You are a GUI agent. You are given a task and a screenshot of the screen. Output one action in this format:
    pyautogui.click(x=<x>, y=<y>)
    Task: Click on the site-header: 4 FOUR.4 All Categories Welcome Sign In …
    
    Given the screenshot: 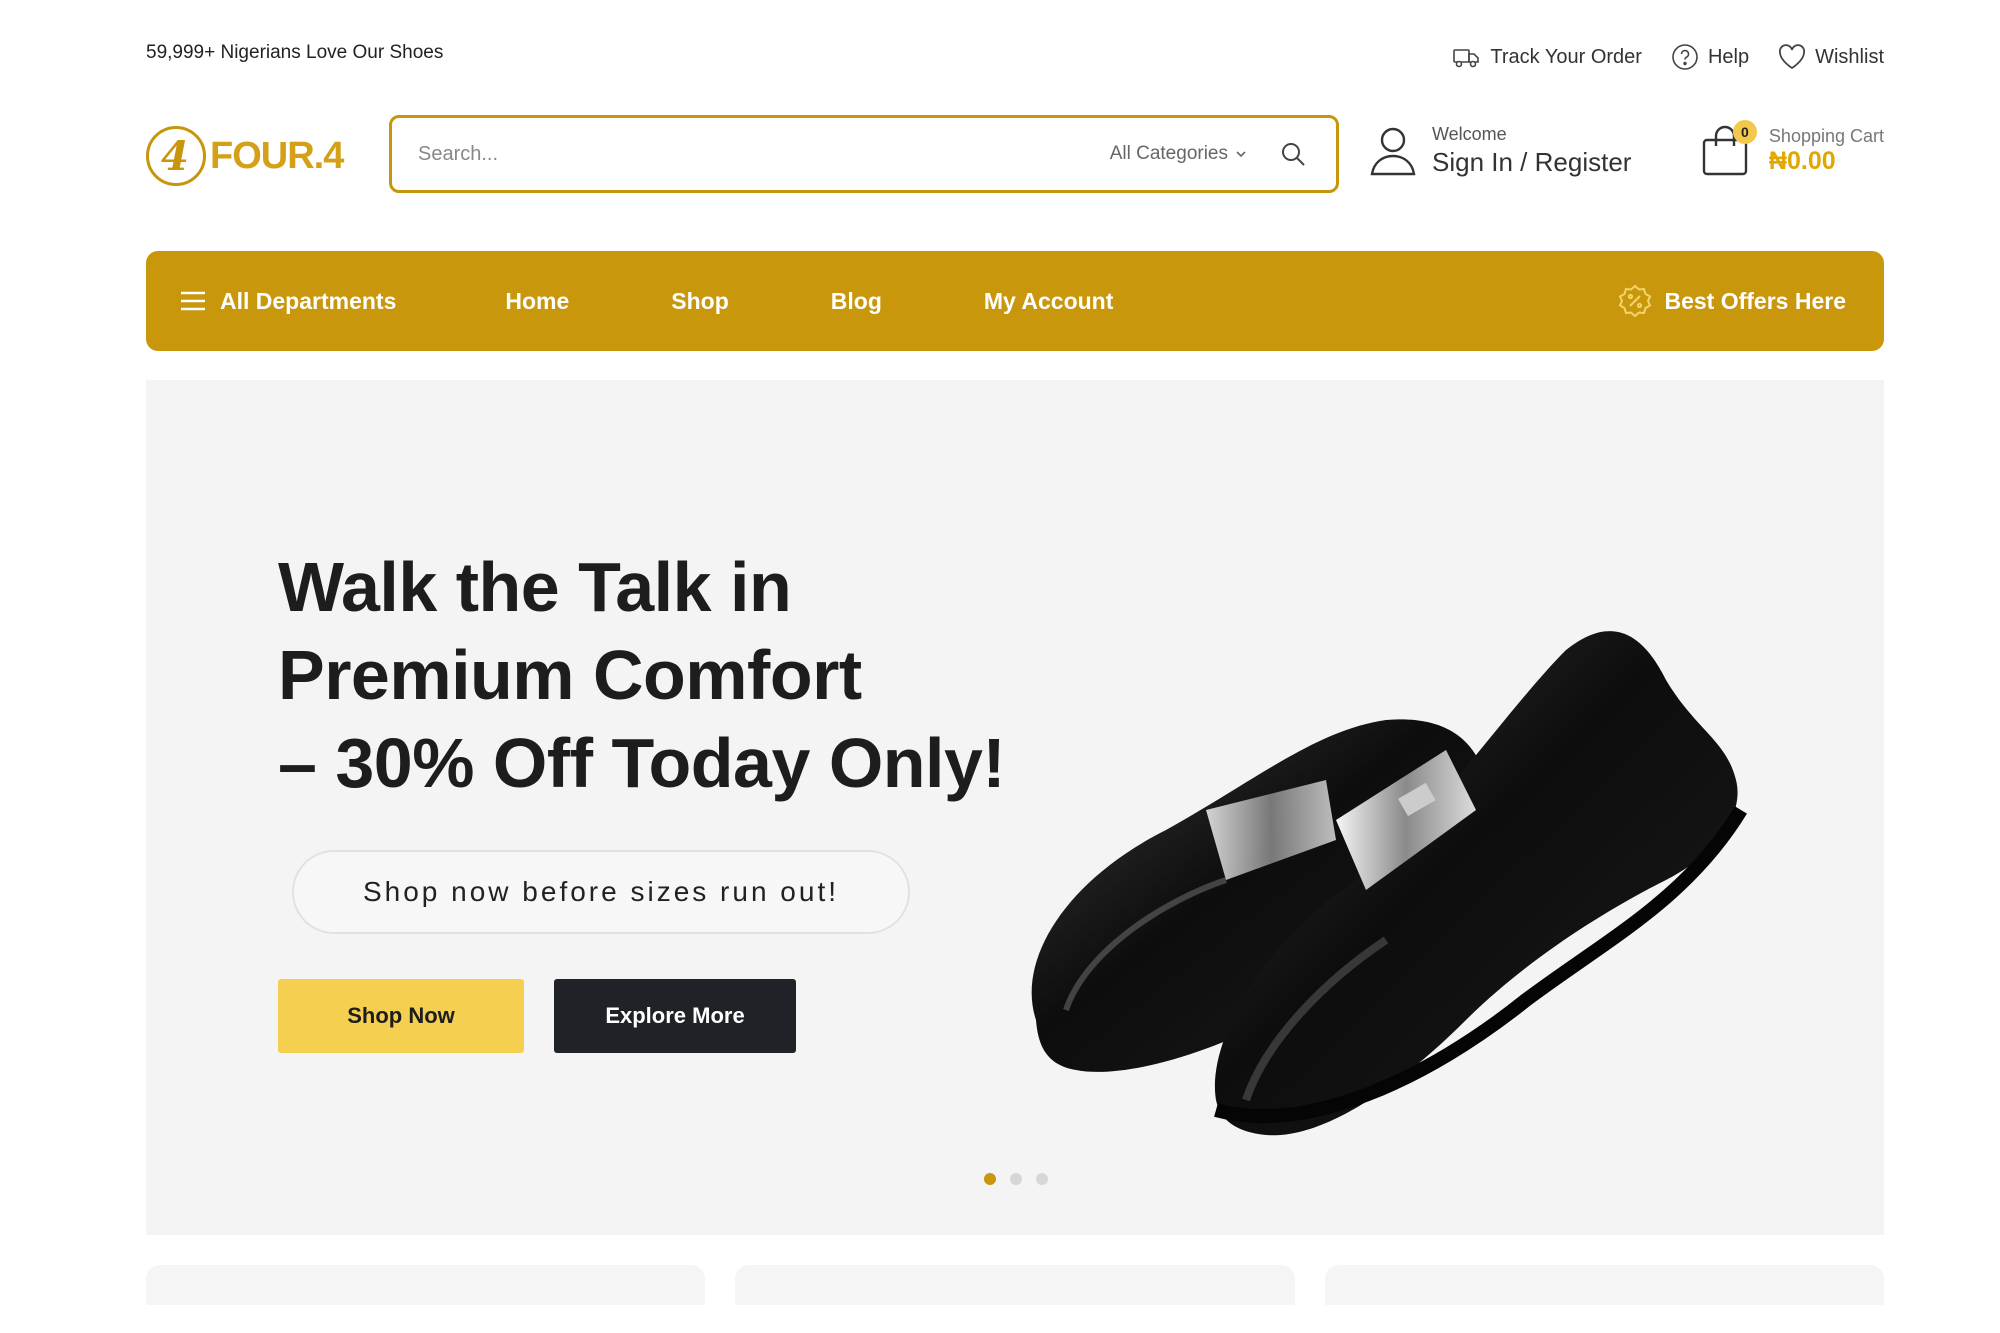 What is the action you would take?
    pyautogui.click(x=1015, y=155)
    